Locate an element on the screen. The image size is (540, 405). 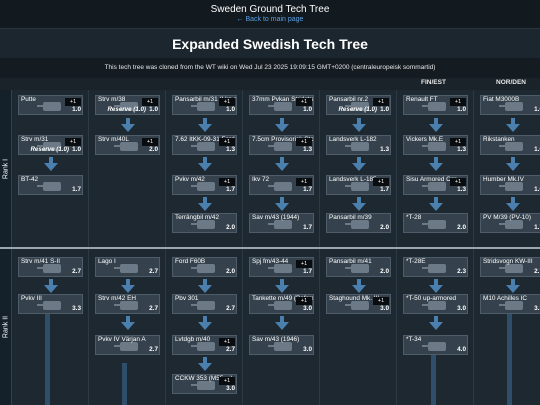
vehicle-name: Ford F60B is located at coordinates (190, 261).